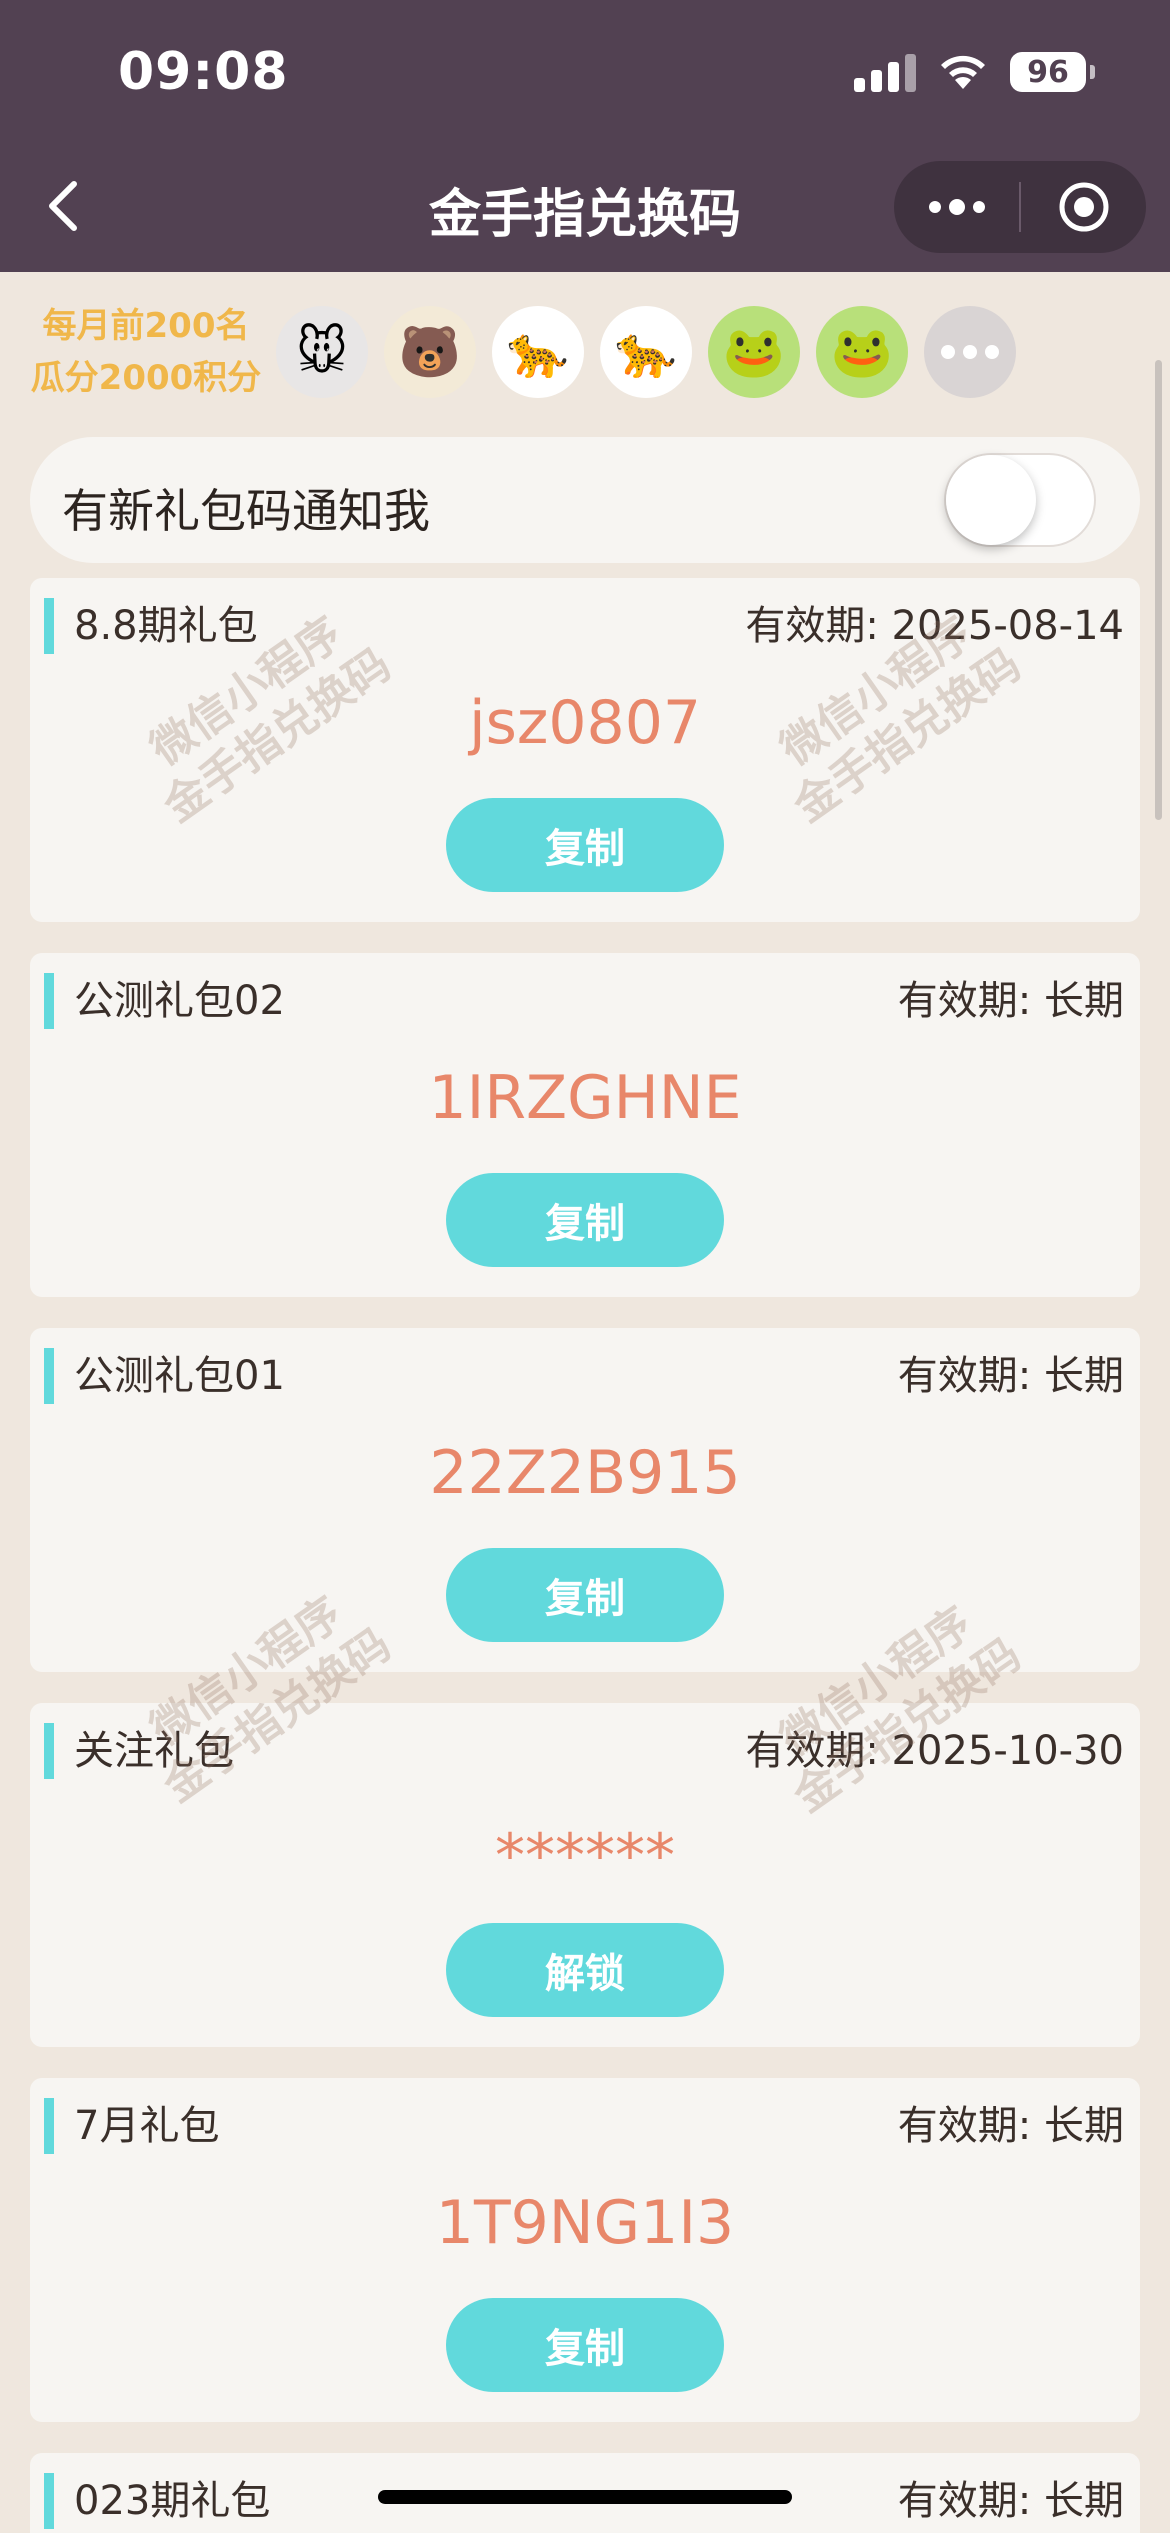 This screenshot has height=2533, width=1170. I want to click on notify-card: 有新礼包码通知我, so click(585, 500).